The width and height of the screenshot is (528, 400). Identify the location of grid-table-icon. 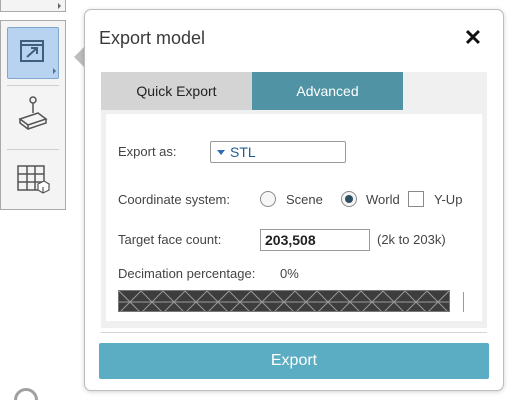
(33, 181).